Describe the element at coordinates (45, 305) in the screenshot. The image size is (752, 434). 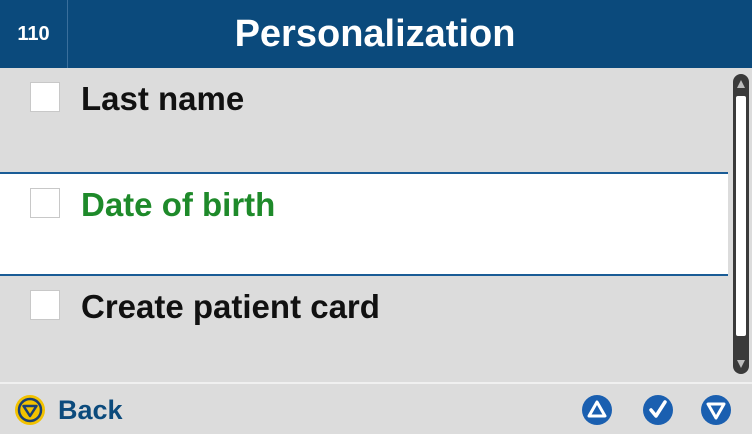
I see `checkbox-create-patient-card` at that location.